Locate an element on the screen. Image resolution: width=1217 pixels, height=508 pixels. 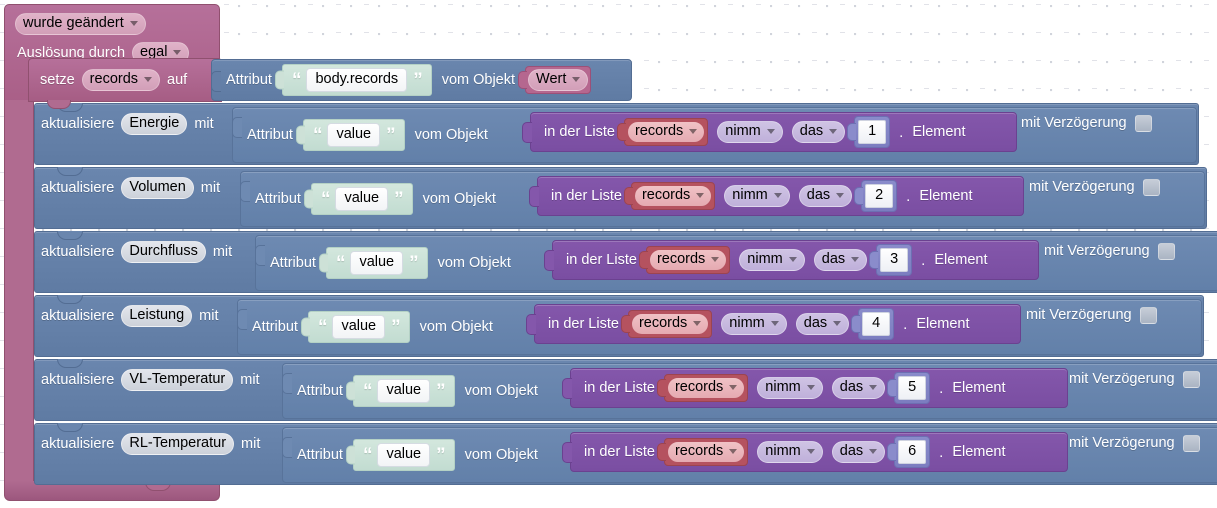
delay-label: mit Verzögerung is located at coordinates (1097, 251).